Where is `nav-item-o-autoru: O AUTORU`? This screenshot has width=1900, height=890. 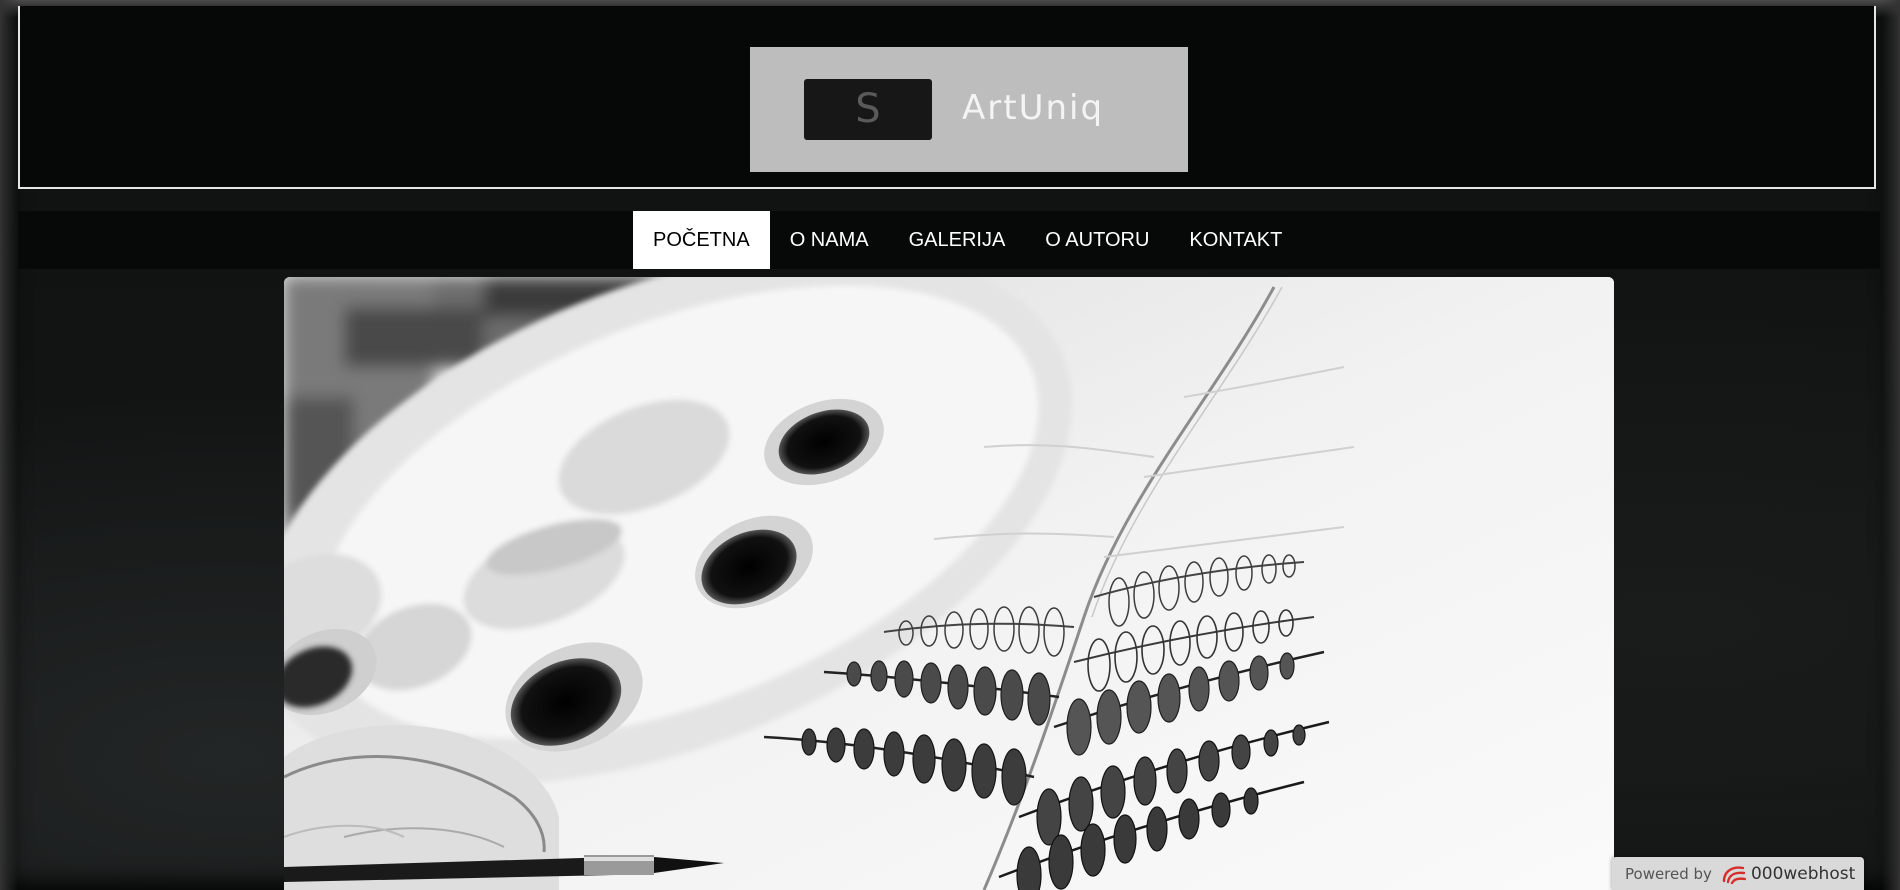 nav-item-o-autoru: O AUTORU is located at coordinates (1097, 240).